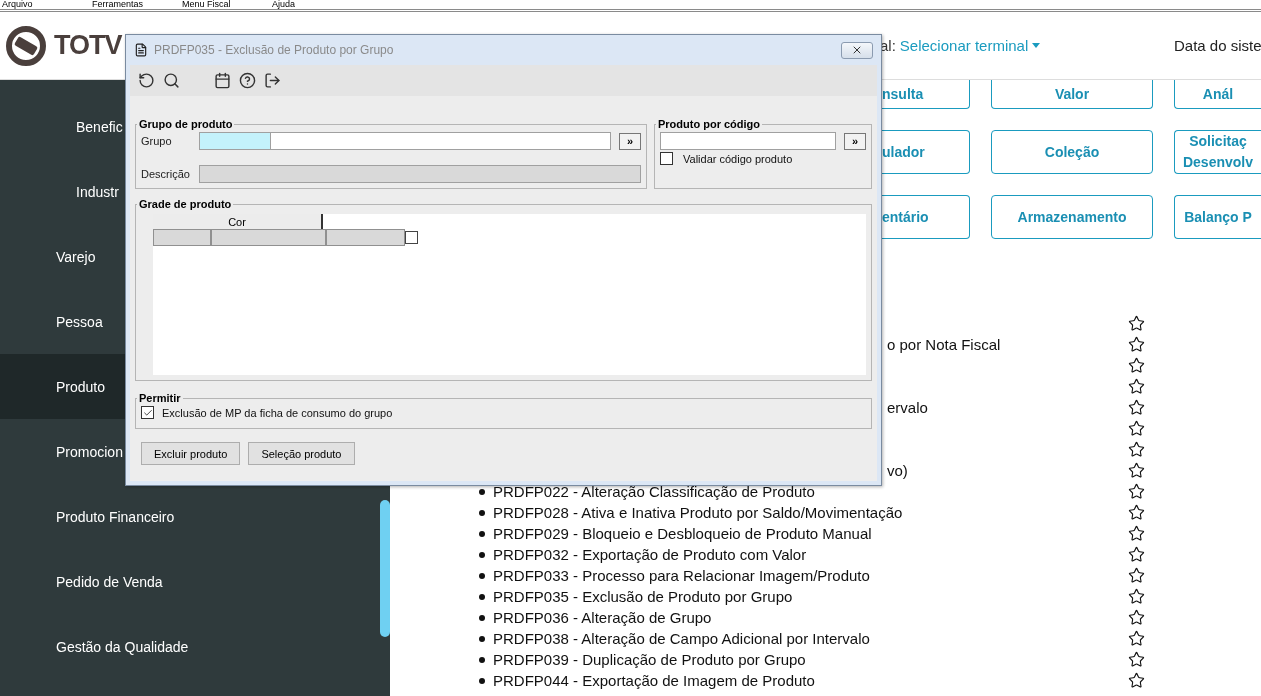 This screenshot has width=1261, height=696. What do you see at coordinates (650, 554) in the screenshot?
I see `program-link: PRDFP032 - Exportação de Produto com Valor` at bounding box center [650, 554].